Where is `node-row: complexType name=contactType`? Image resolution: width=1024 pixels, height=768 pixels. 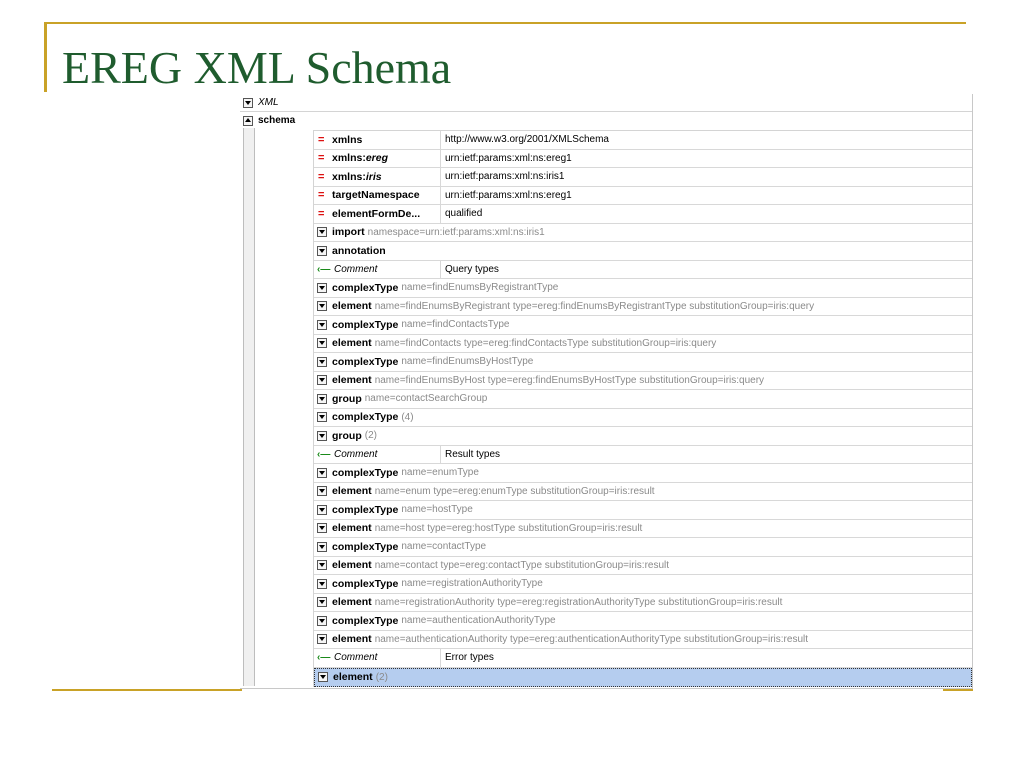 node-row: complexType name=contactType is located at coordinates (643, 547).